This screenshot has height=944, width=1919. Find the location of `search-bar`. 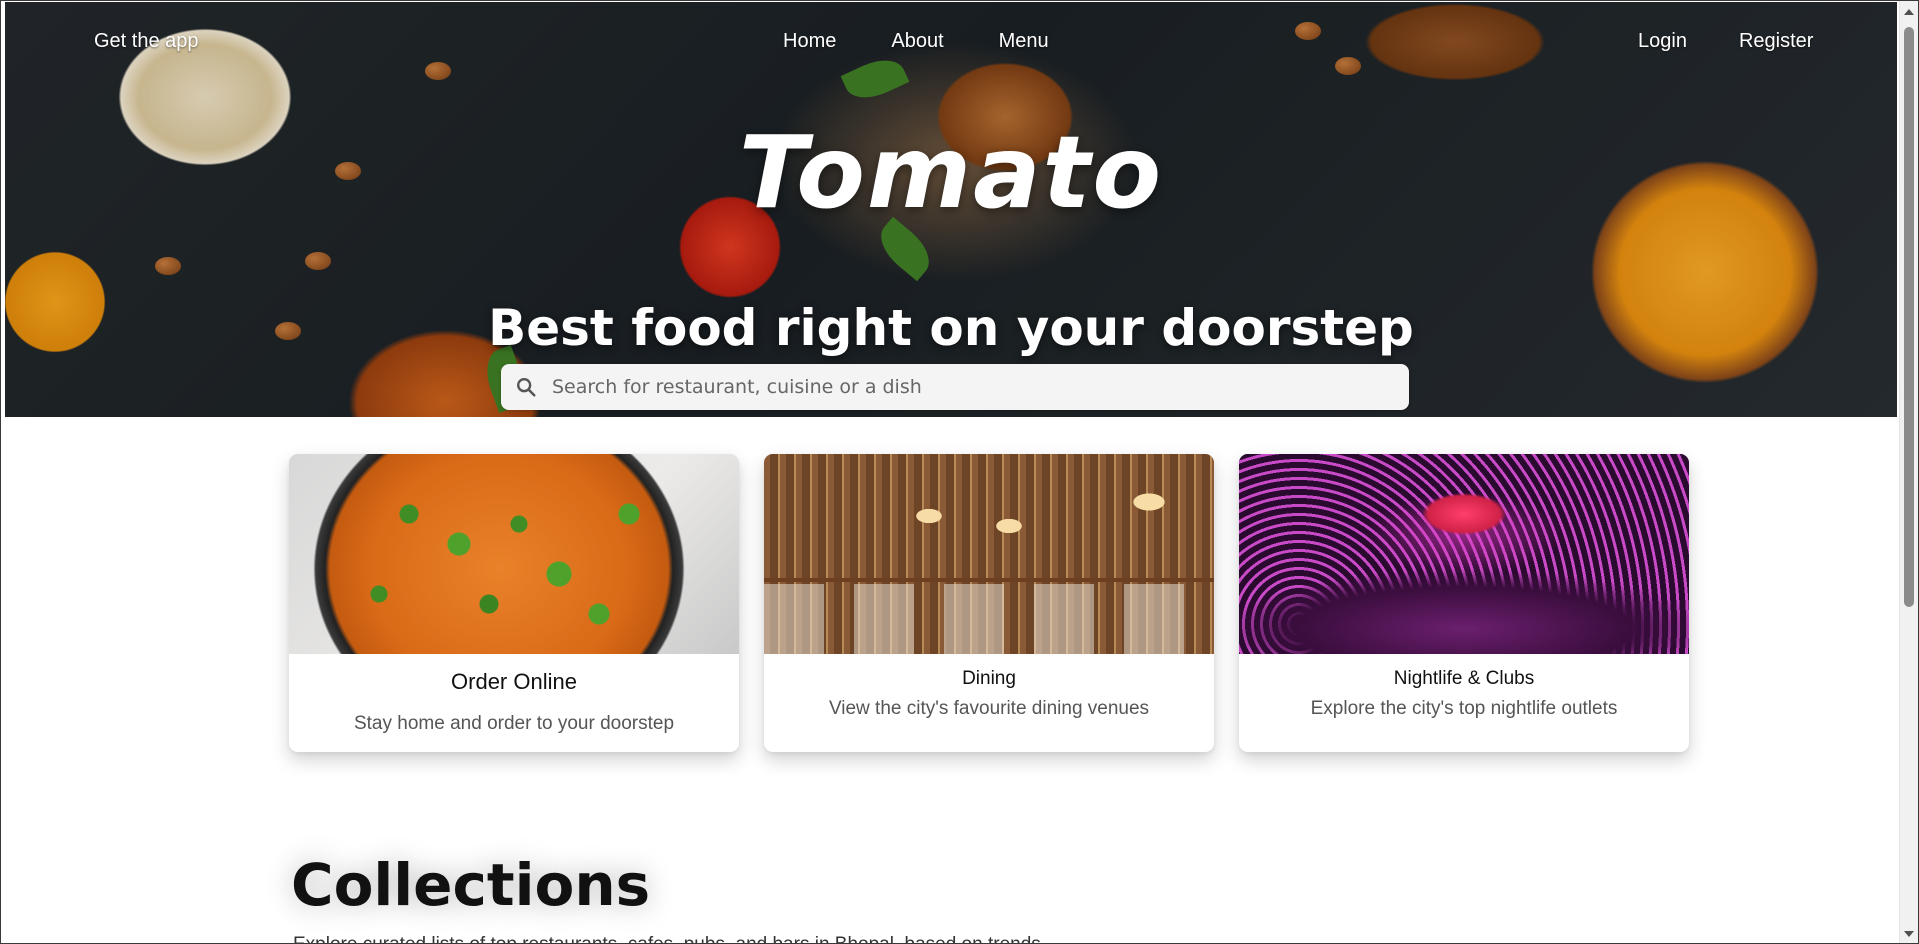

search-bar is located at coordinates (955, 387).